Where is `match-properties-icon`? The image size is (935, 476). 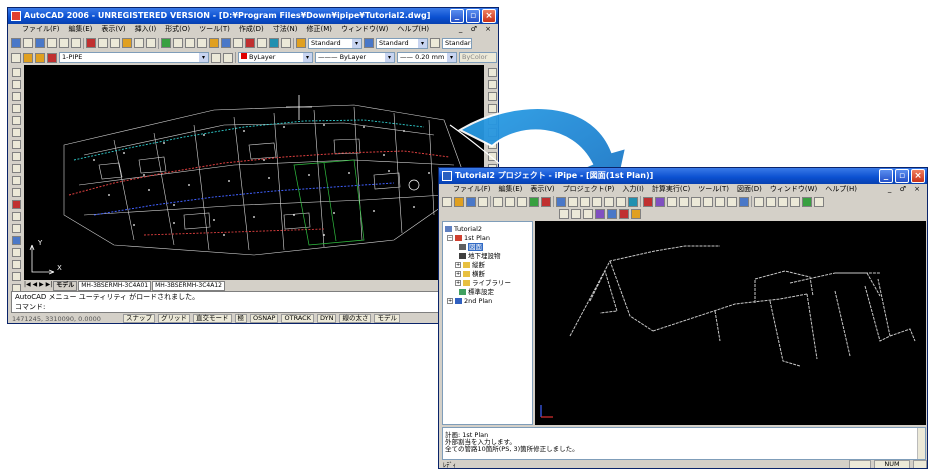 match-properties-icon is located at coordinates (127, 43).